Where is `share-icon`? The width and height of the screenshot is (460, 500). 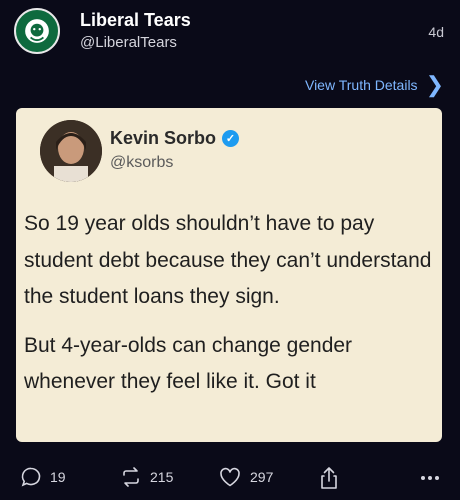
share-icon is located at coordinates (329, 478).